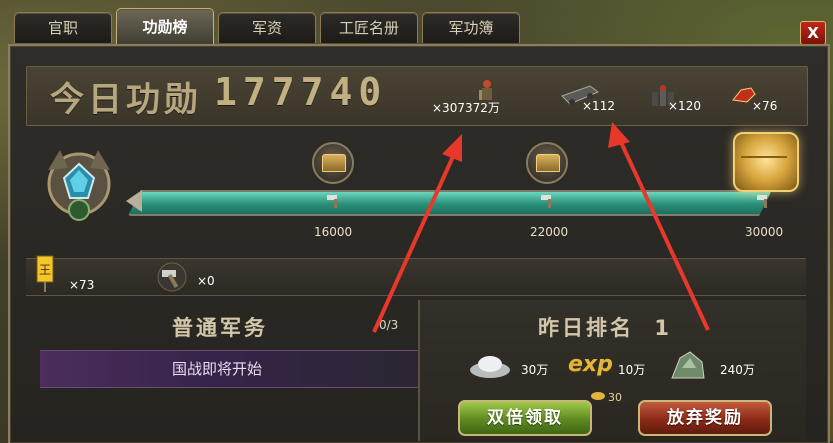  Describe the element at coordinates (172, 277) in the screenshot. I see `hammer-icon` at that location.